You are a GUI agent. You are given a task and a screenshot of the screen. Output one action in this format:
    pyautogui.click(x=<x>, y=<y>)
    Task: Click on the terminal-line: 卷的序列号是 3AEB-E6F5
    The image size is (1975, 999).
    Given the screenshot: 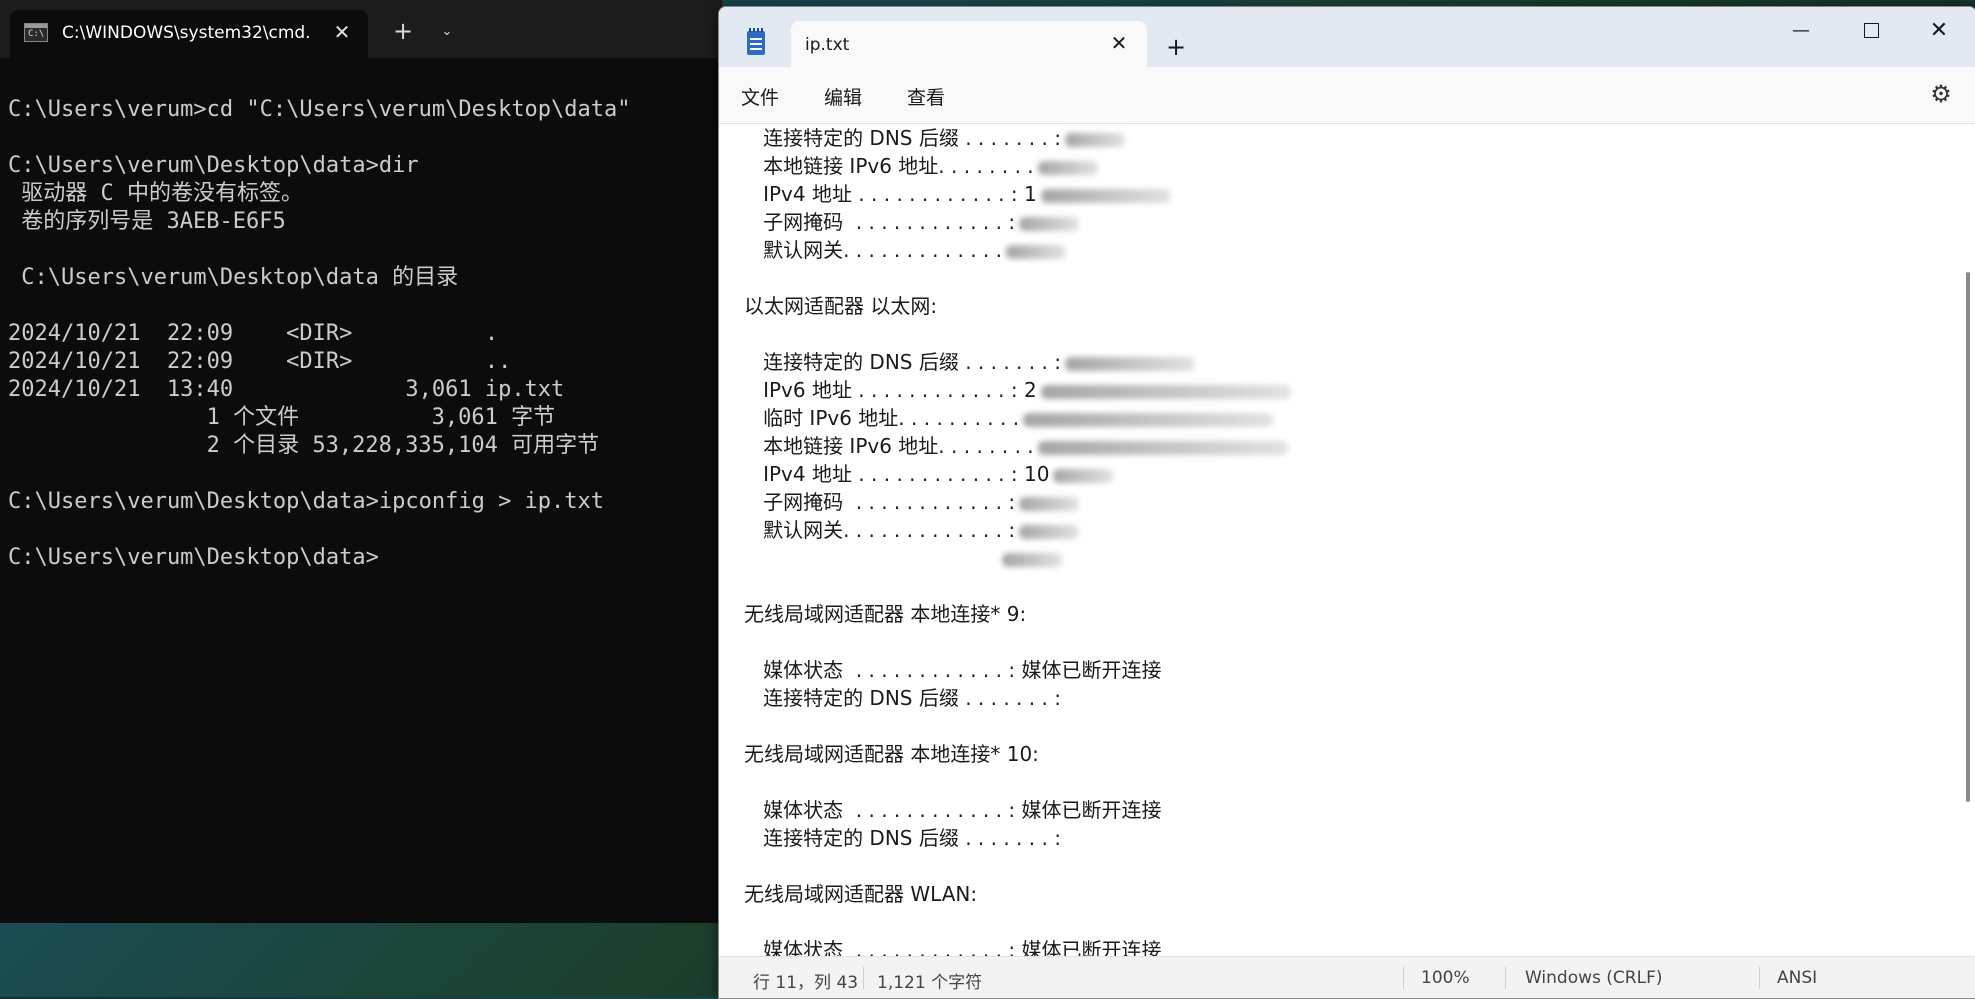 What is the action you would take?
    pyautogui.click(x=147, y=221)
    